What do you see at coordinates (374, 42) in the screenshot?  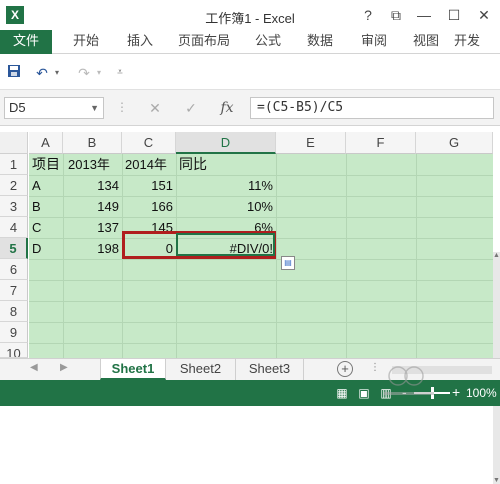 I see `tab-review: 审阅` at bounding box center [374, 42].